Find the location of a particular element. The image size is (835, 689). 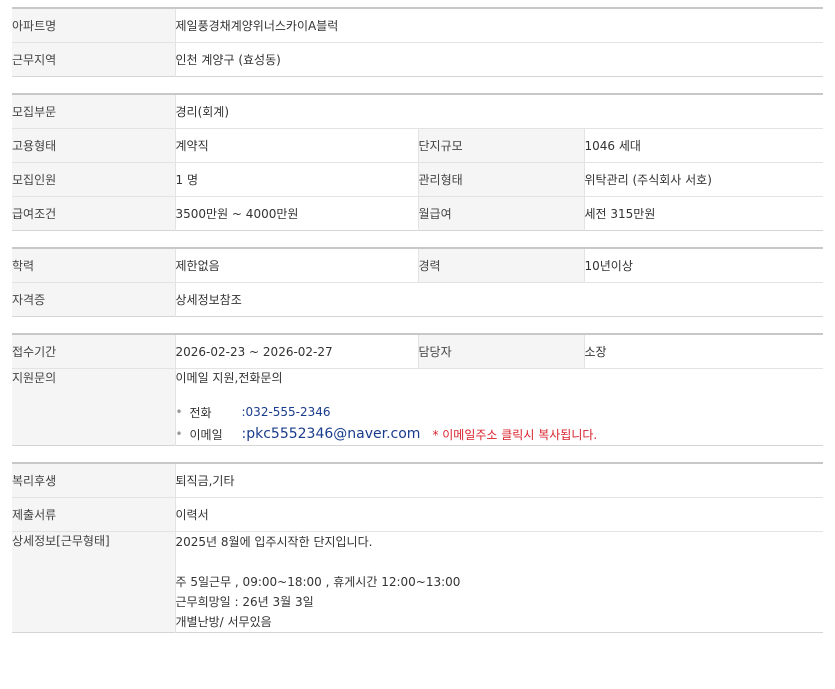

complex-scale-value: 1046 세대 is located at coordinates (703, 145).